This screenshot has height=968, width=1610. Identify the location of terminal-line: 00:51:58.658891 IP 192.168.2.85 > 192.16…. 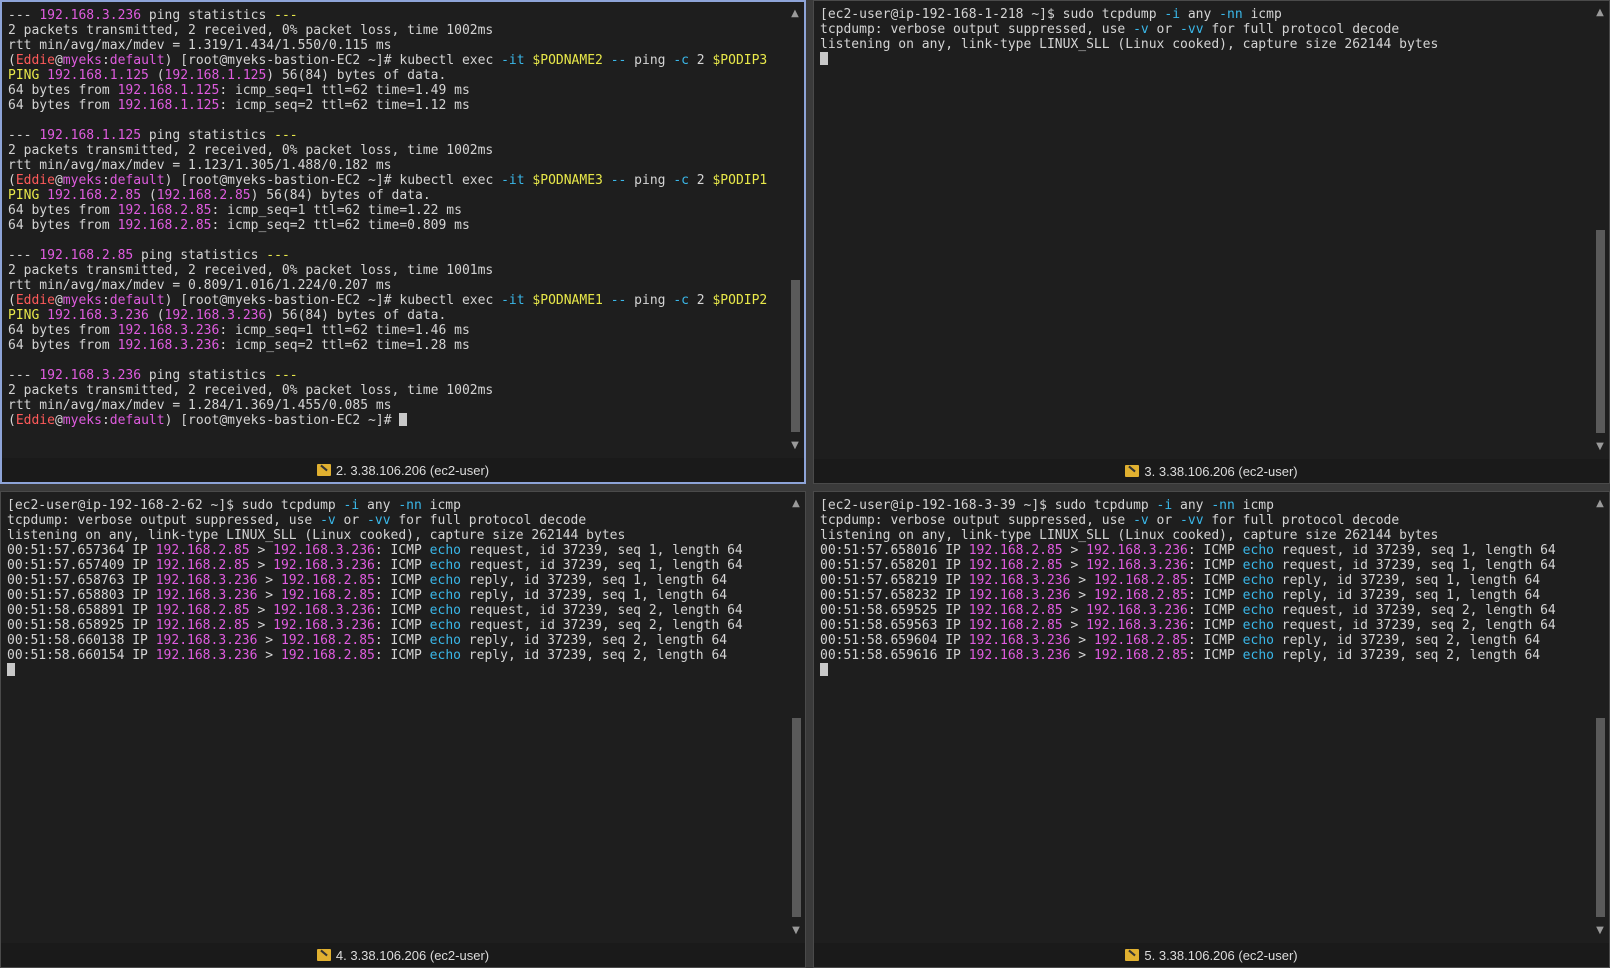
(396, 610).